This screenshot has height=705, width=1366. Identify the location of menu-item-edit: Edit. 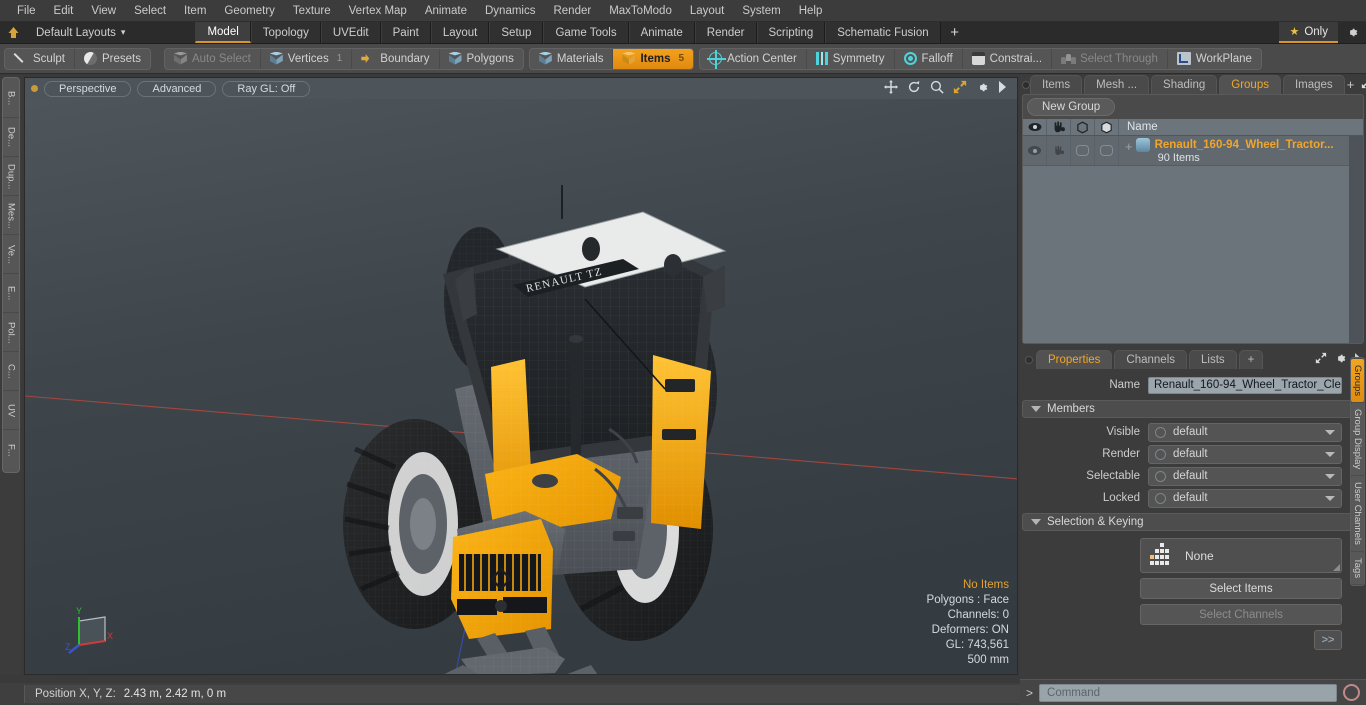
(64, 11).